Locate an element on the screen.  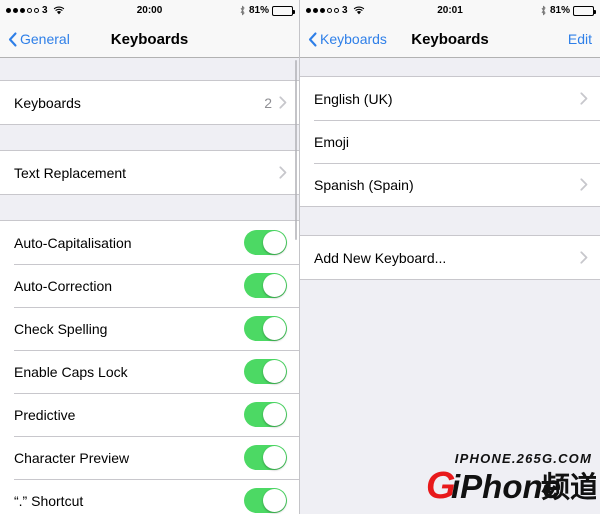
row-check-spelling: Check Spelling is located at coordinates (149, 328).